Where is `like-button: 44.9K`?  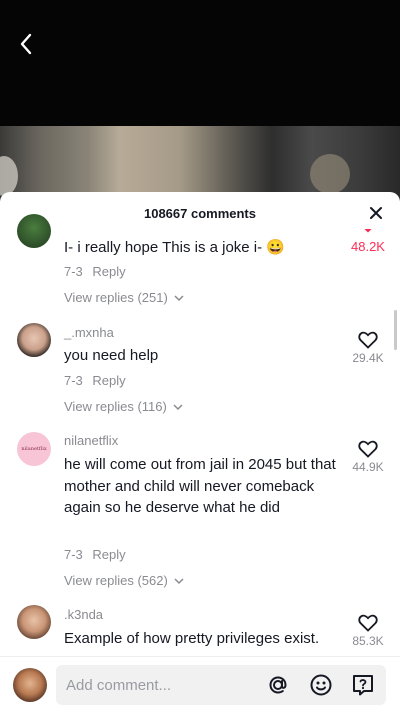 like-button: 44.9K is located at coordinates (368, 457).